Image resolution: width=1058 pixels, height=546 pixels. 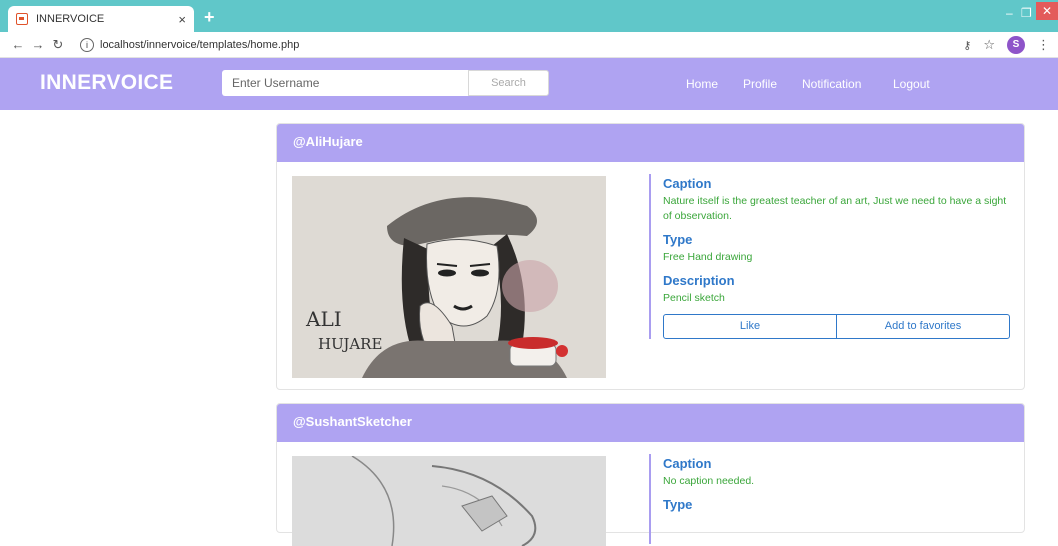 I want to click on sketch-image, so click(x=449, y=501).